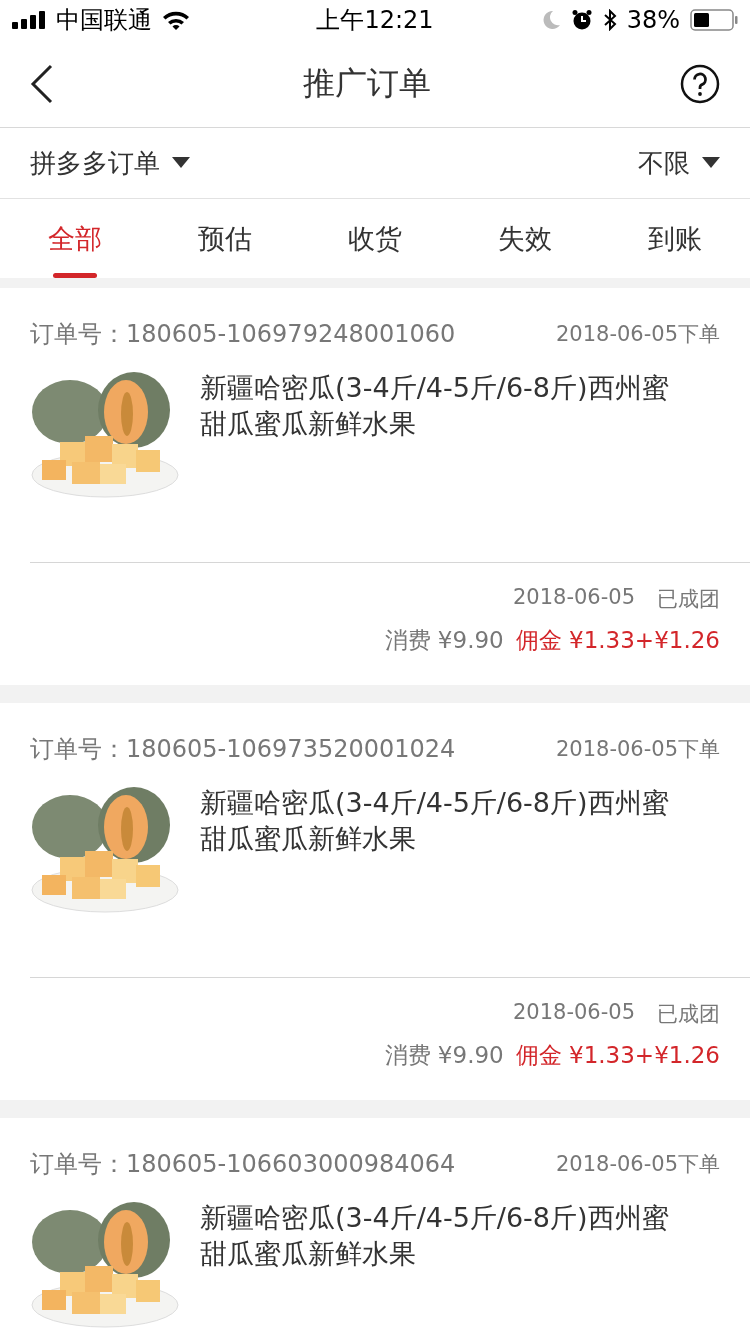 This screenshot has width=750, height=1334. What do you see at coordinates (700, 83) in the screenshot?
I see `help-button` at bounding box center [700, 83].